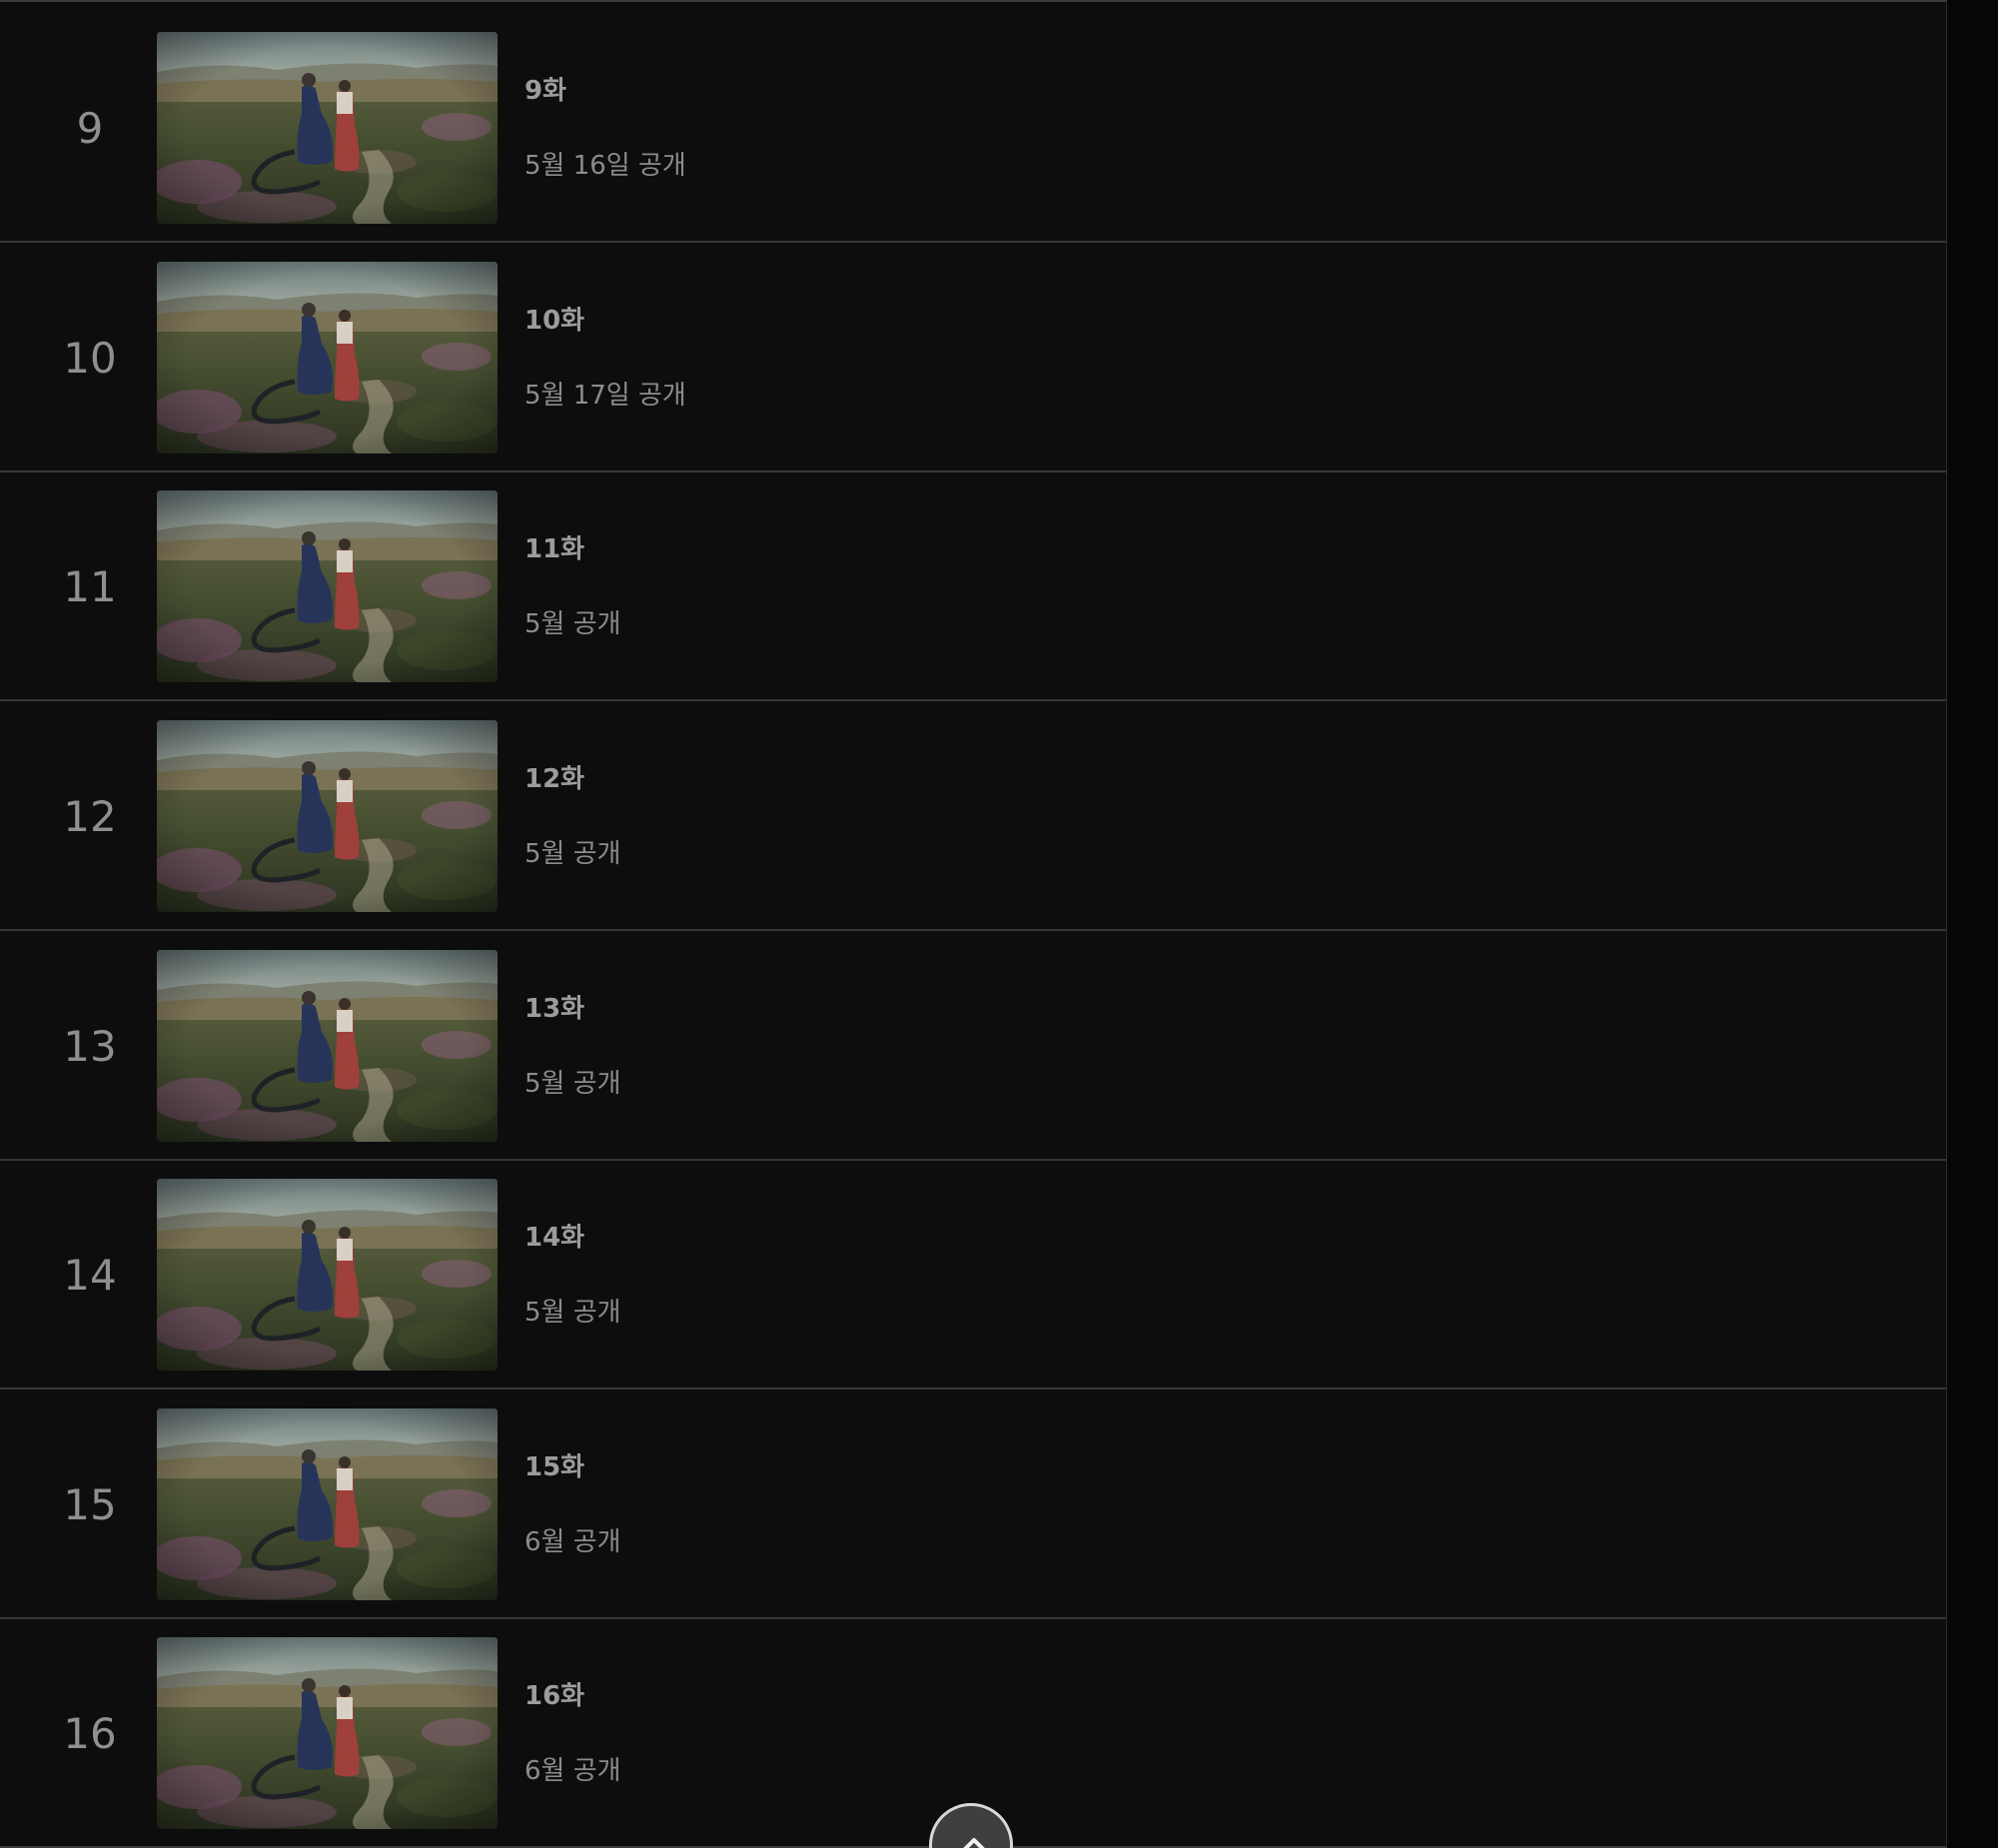  I want to click on episode-title: 15화, so click(554, 1467).